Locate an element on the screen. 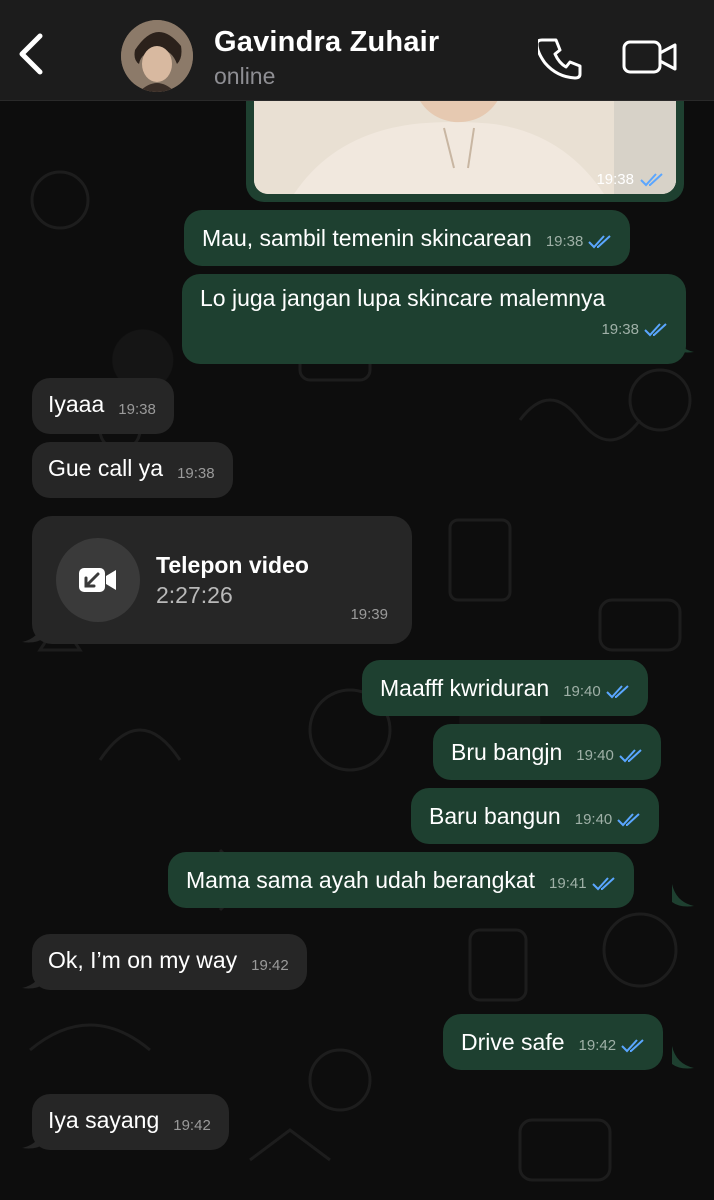 This screenshot has width=714, height=1200. message-text: Mau, sambil temenin skincarean is located at coordinates (367, 238).